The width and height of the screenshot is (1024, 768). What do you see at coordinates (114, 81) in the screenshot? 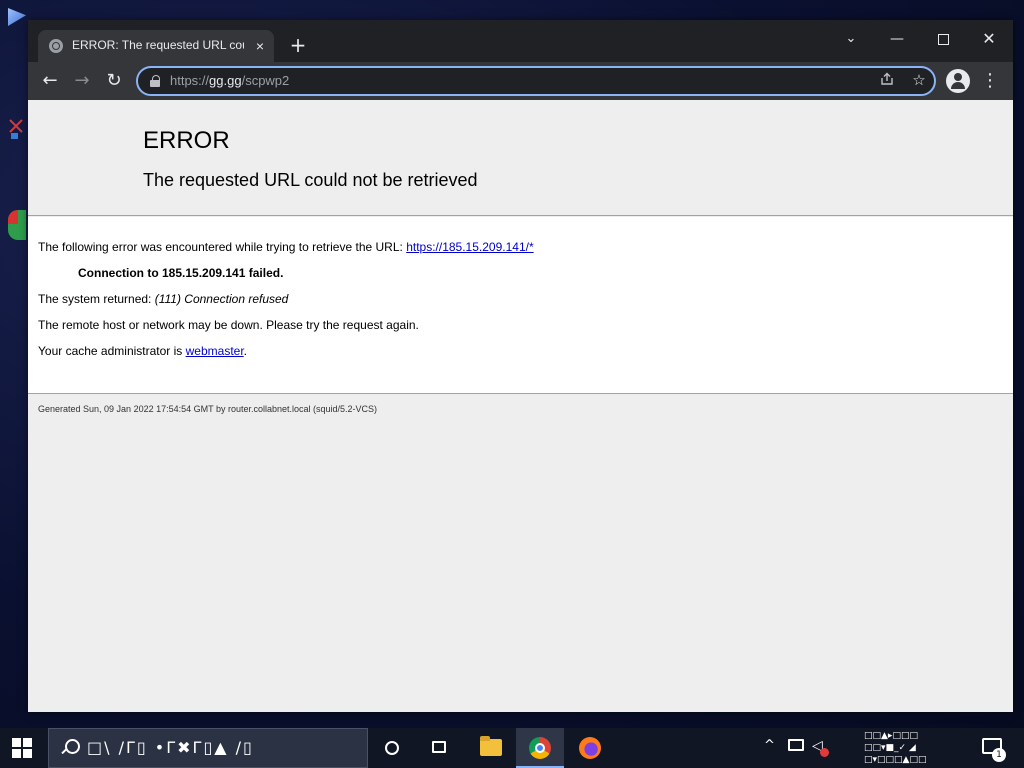
I see `reload-button: ↻` at bounding box center [114, 81].